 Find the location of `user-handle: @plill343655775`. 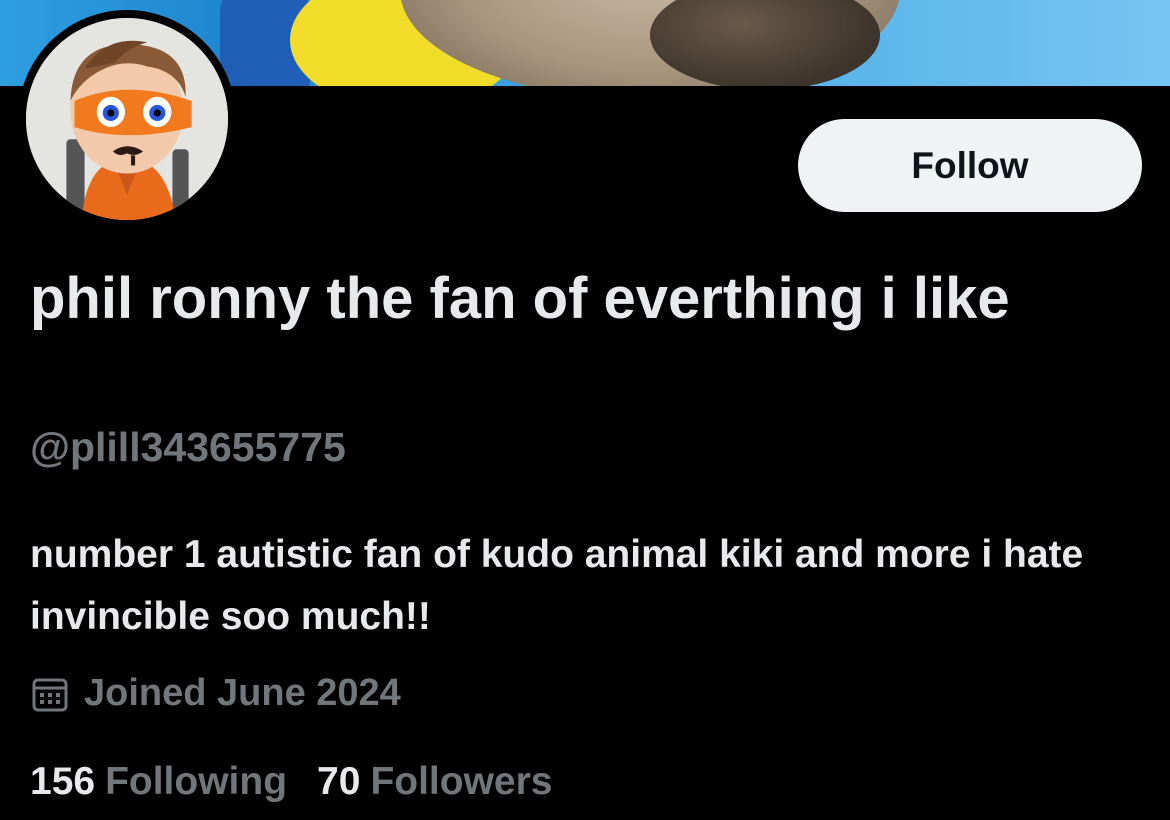

user-handle: @plill343655775 is located at coordinates (188, 447).